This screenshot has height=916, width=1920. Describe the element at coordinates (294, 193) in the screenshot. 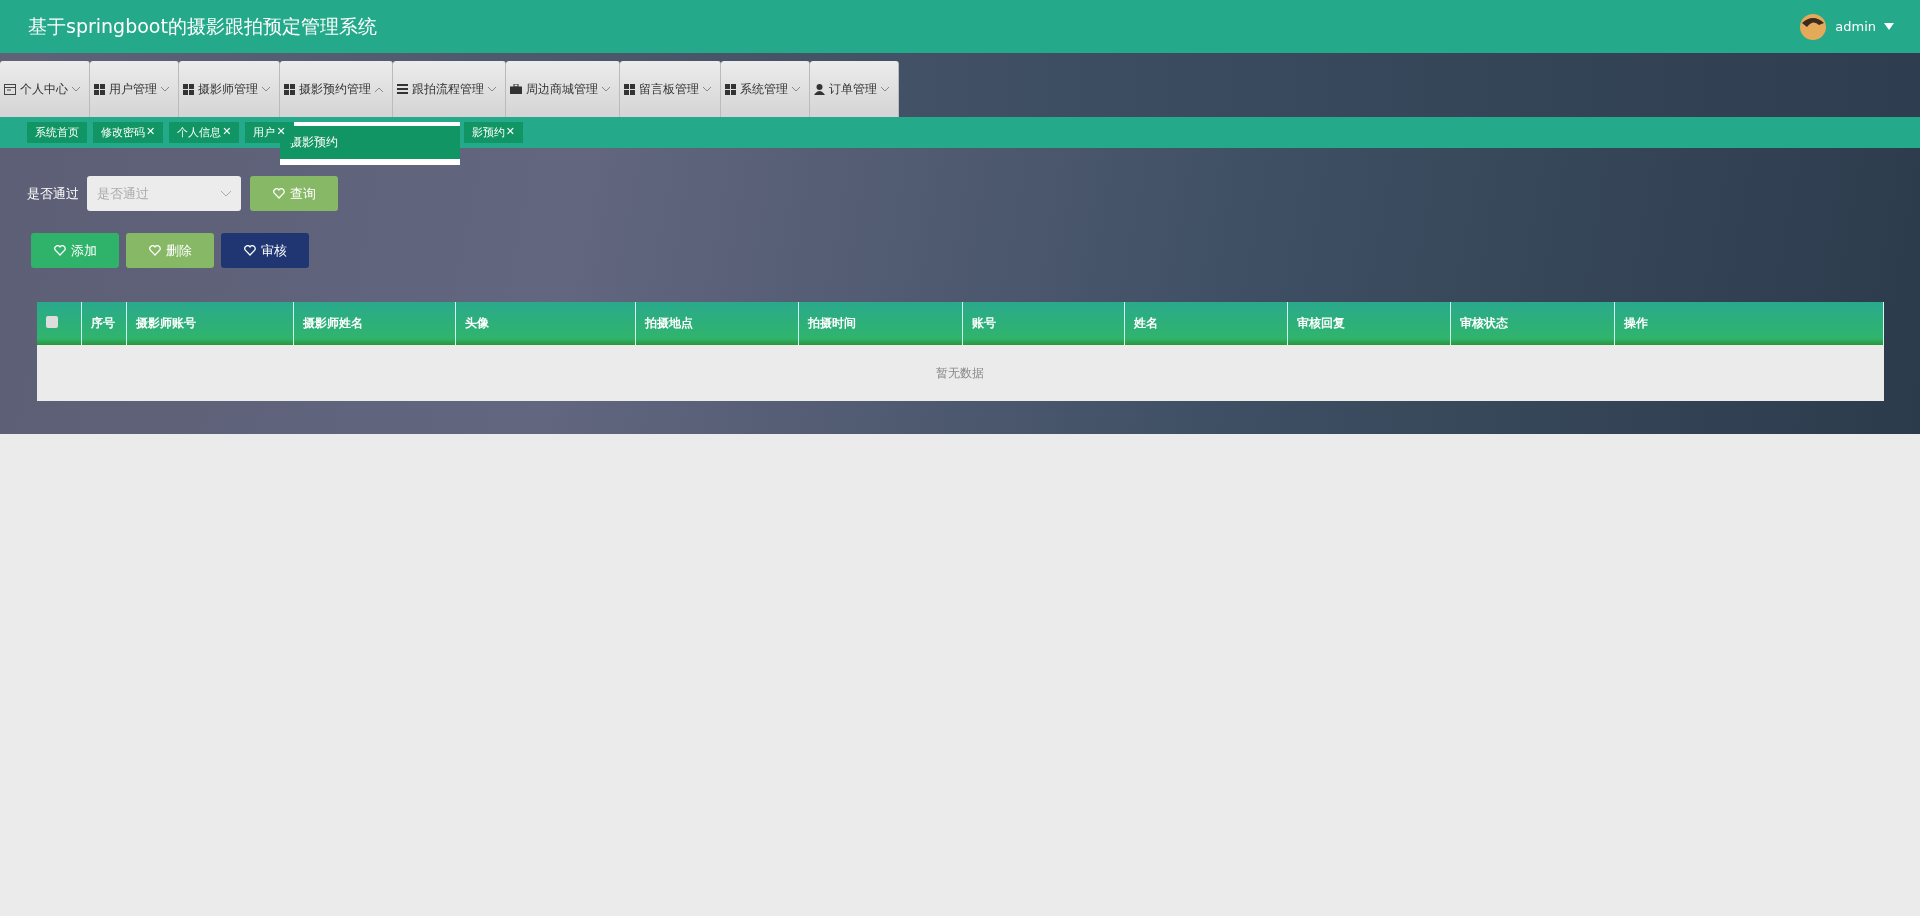

I see `search-button: 查询` at that location.